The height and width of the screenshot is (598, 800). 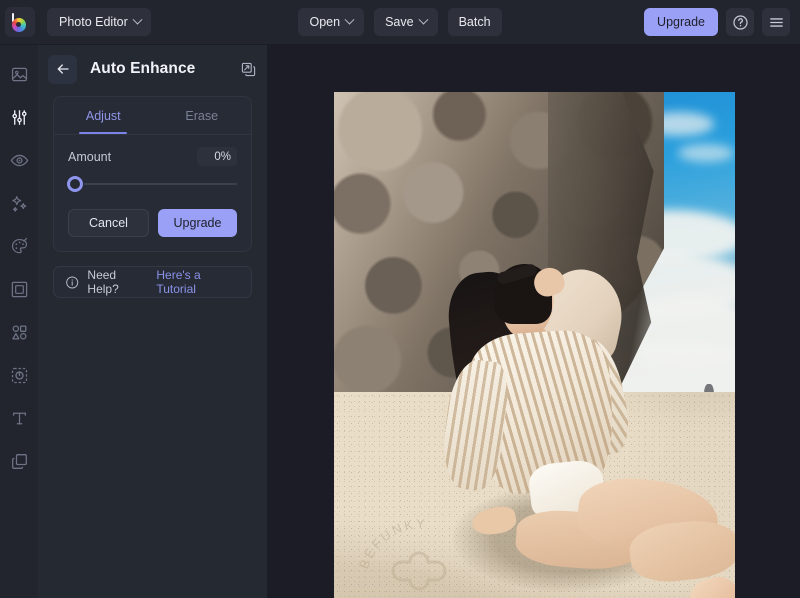 I want to click on sidebar-item-graphics-tool, so click(x=19, y=332).